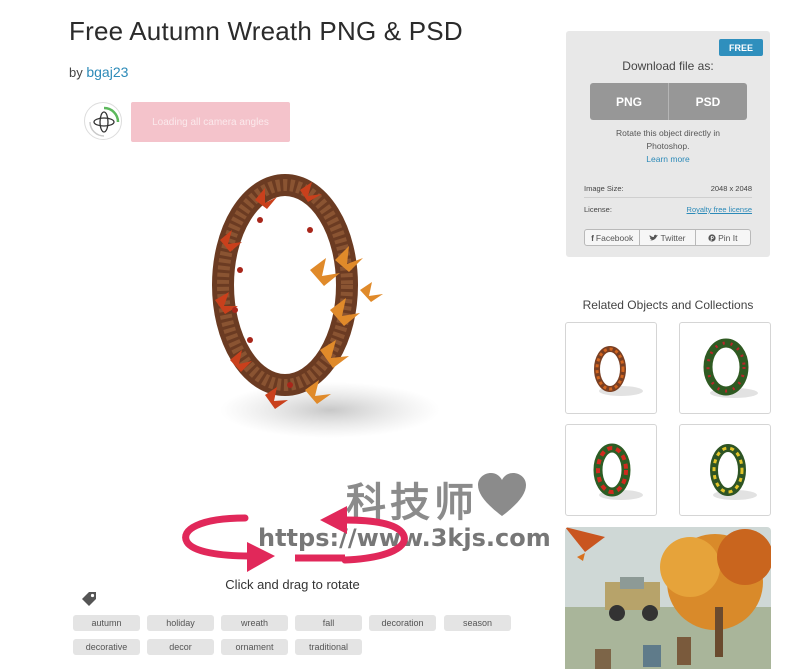 This screenshot has width=800, height=669. I want to click on license-row: License: Royalty free license, so click(668, 211).